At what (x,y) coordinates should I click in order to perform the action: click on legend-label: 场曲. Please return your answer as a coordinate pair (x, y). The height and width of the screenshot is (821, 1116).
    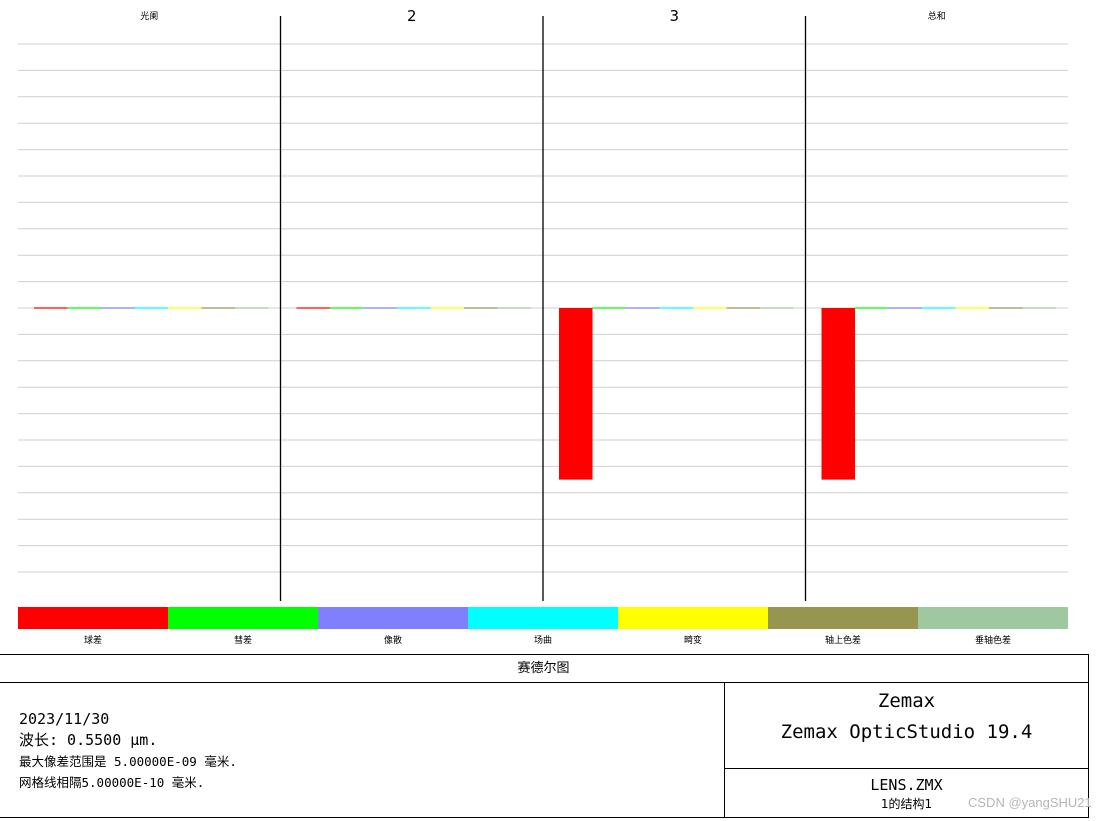
    Looking at the image, I should click on (542, 641).